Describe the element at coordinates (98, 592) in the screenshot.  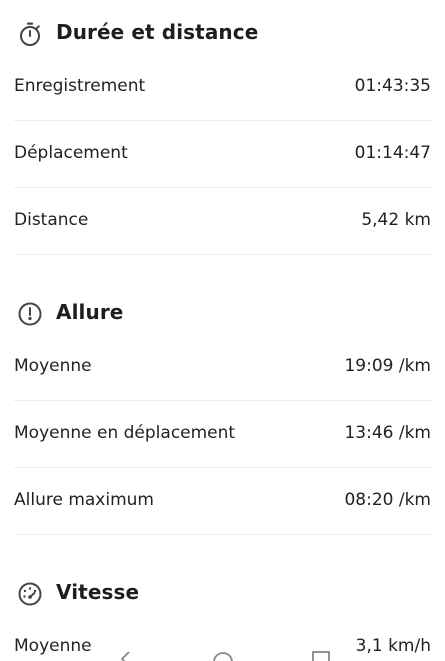
I see `section-title: Vitesse` at that location.